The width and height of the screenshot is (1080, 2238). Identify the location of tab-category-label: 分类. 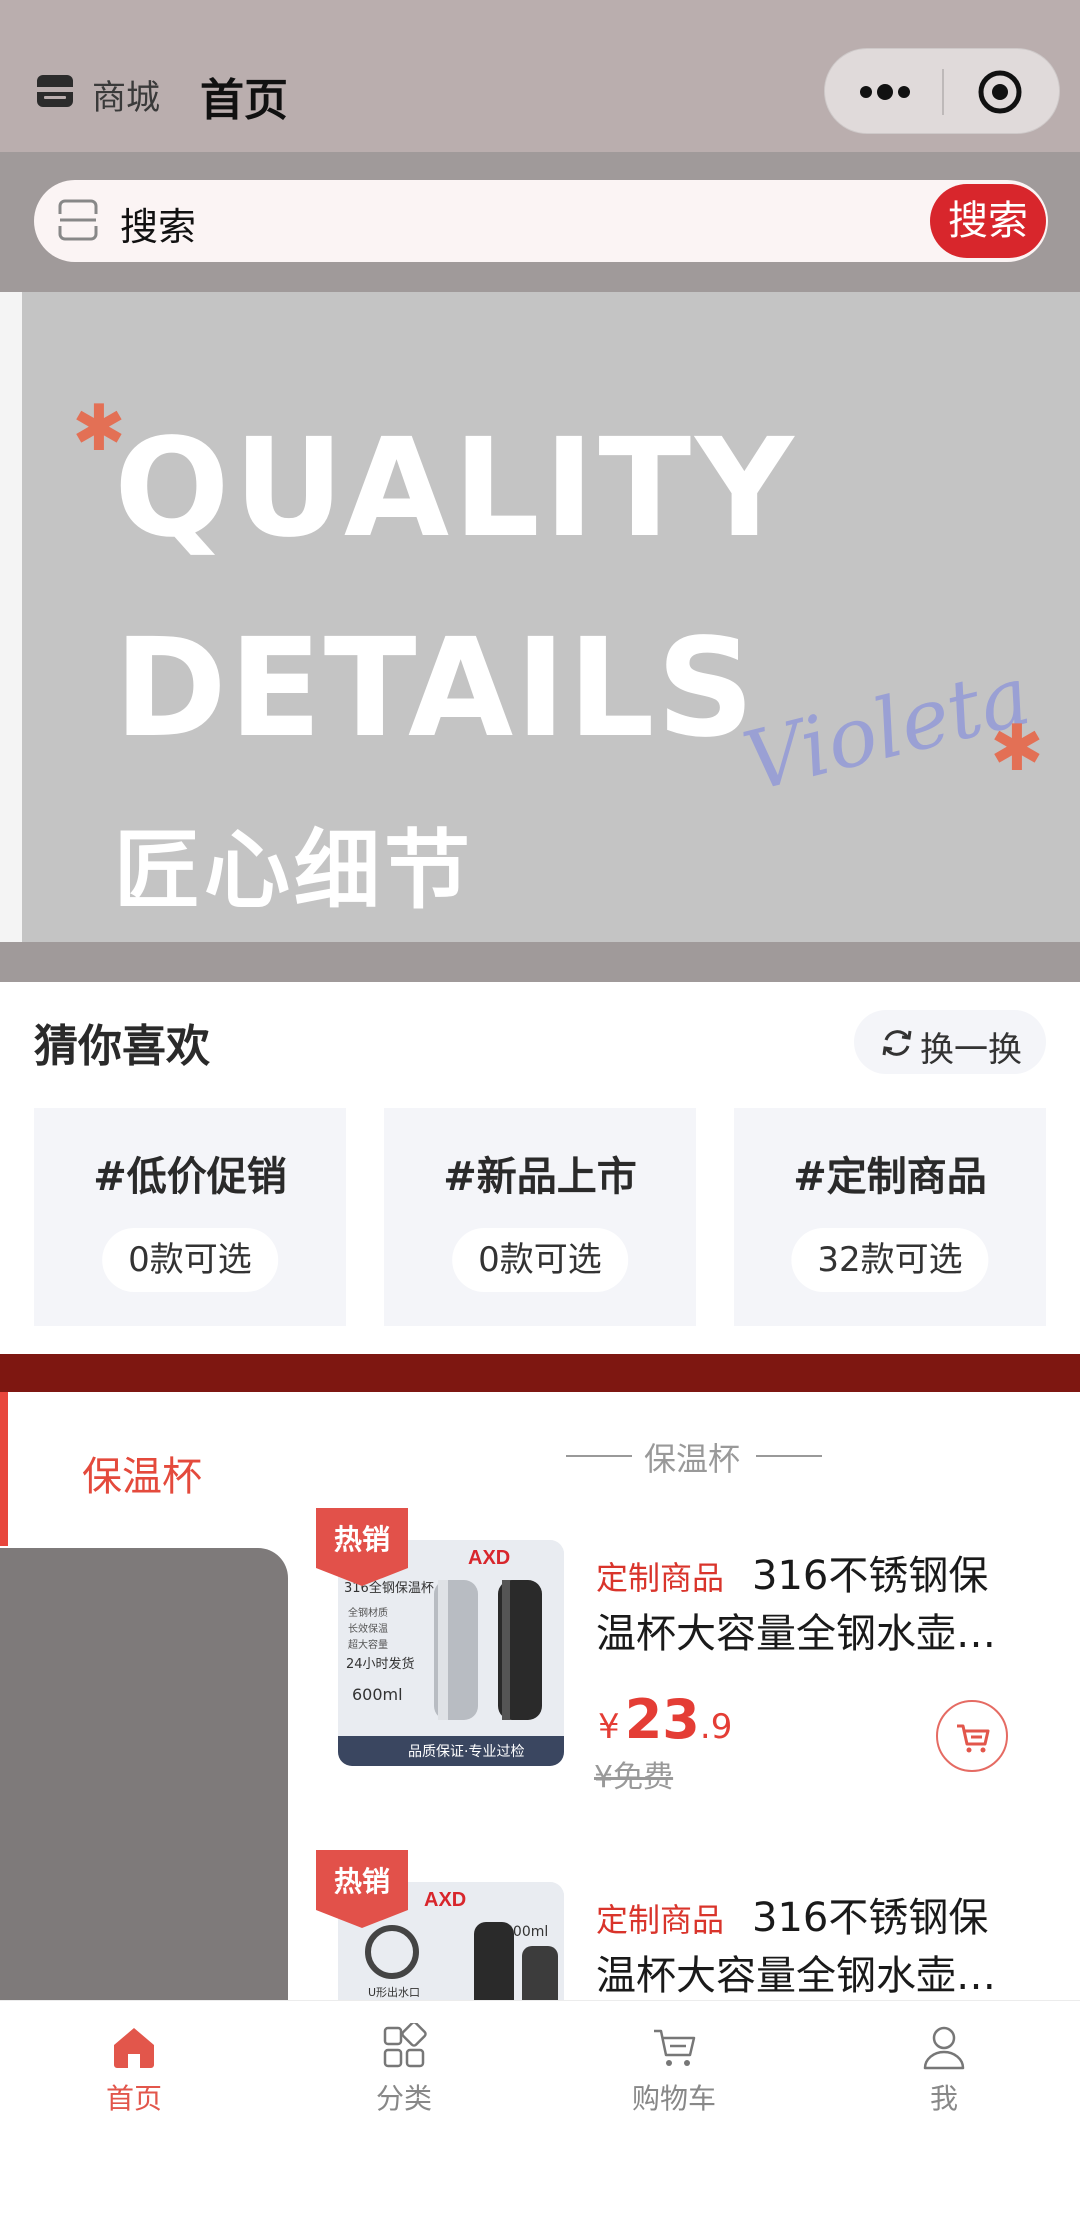
(403, 2098).